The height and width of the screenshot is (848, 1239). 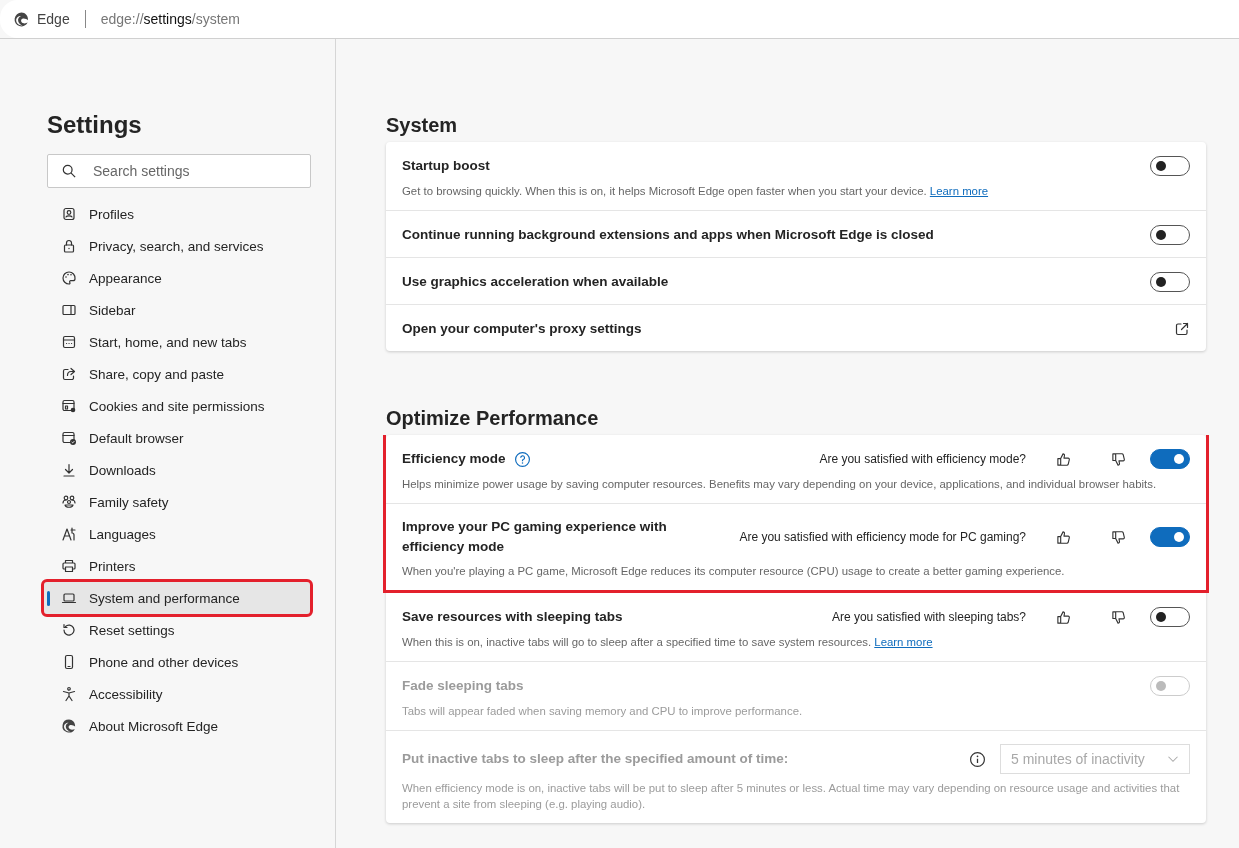 What do you see at coordinates (69, 566) in the screenshot?
I see `printer-icon` at bounding box center [69, 566].